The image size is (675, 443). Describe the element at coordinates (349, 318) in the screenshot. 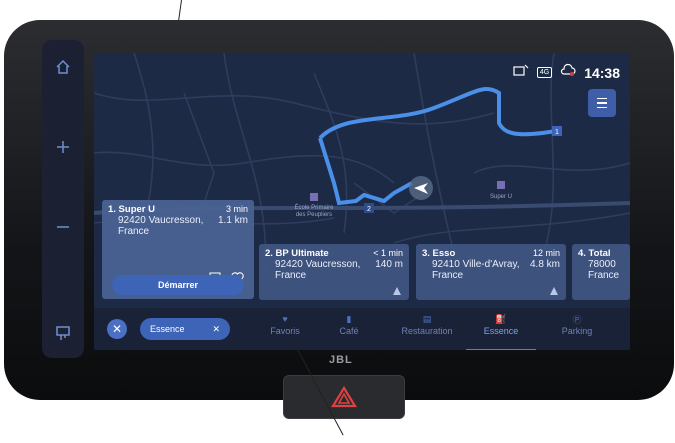

I see `coffee-icon: ▮` at that location.